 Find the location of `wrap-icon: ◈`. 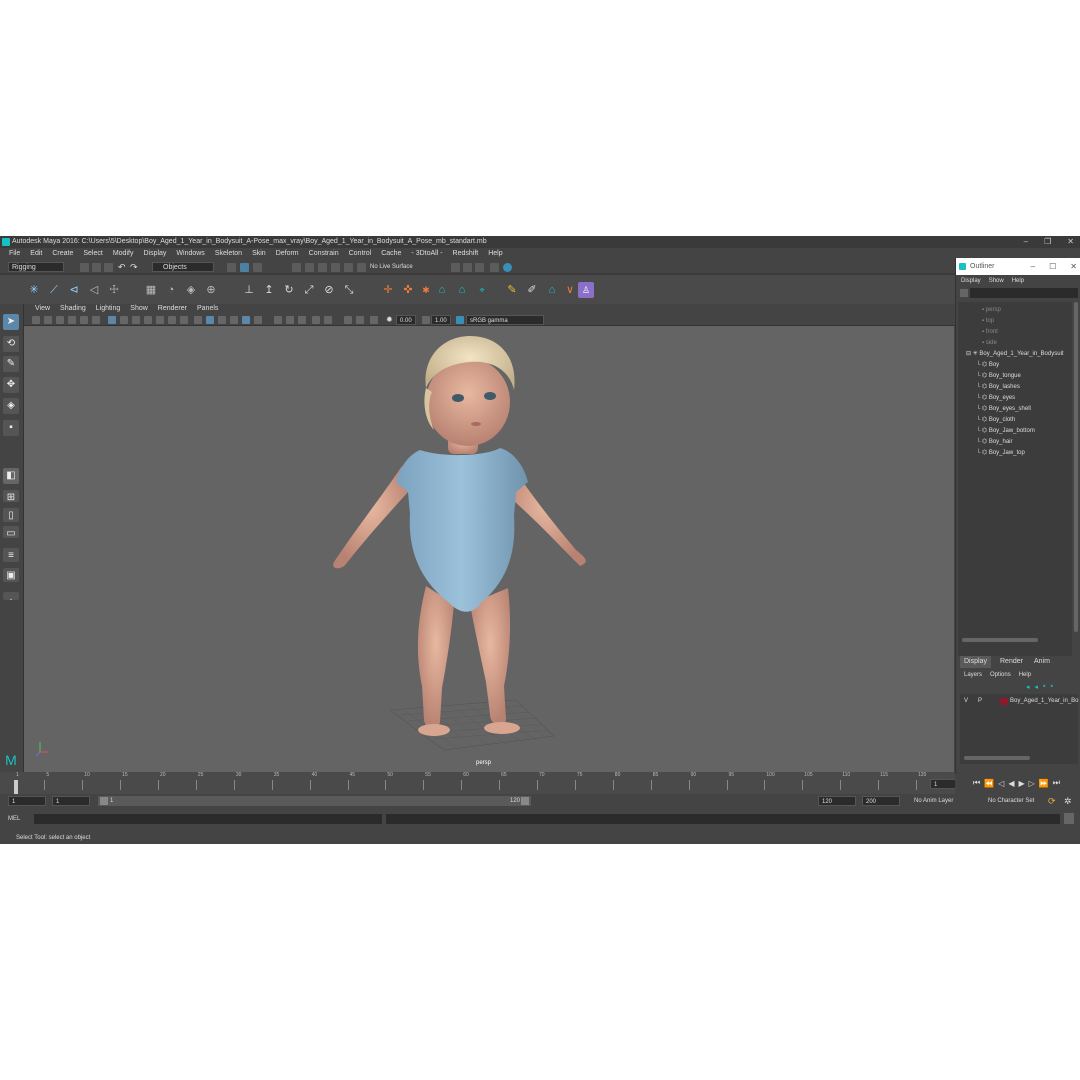

wrap-icon: ◈ is located at coordinates (191, 290).